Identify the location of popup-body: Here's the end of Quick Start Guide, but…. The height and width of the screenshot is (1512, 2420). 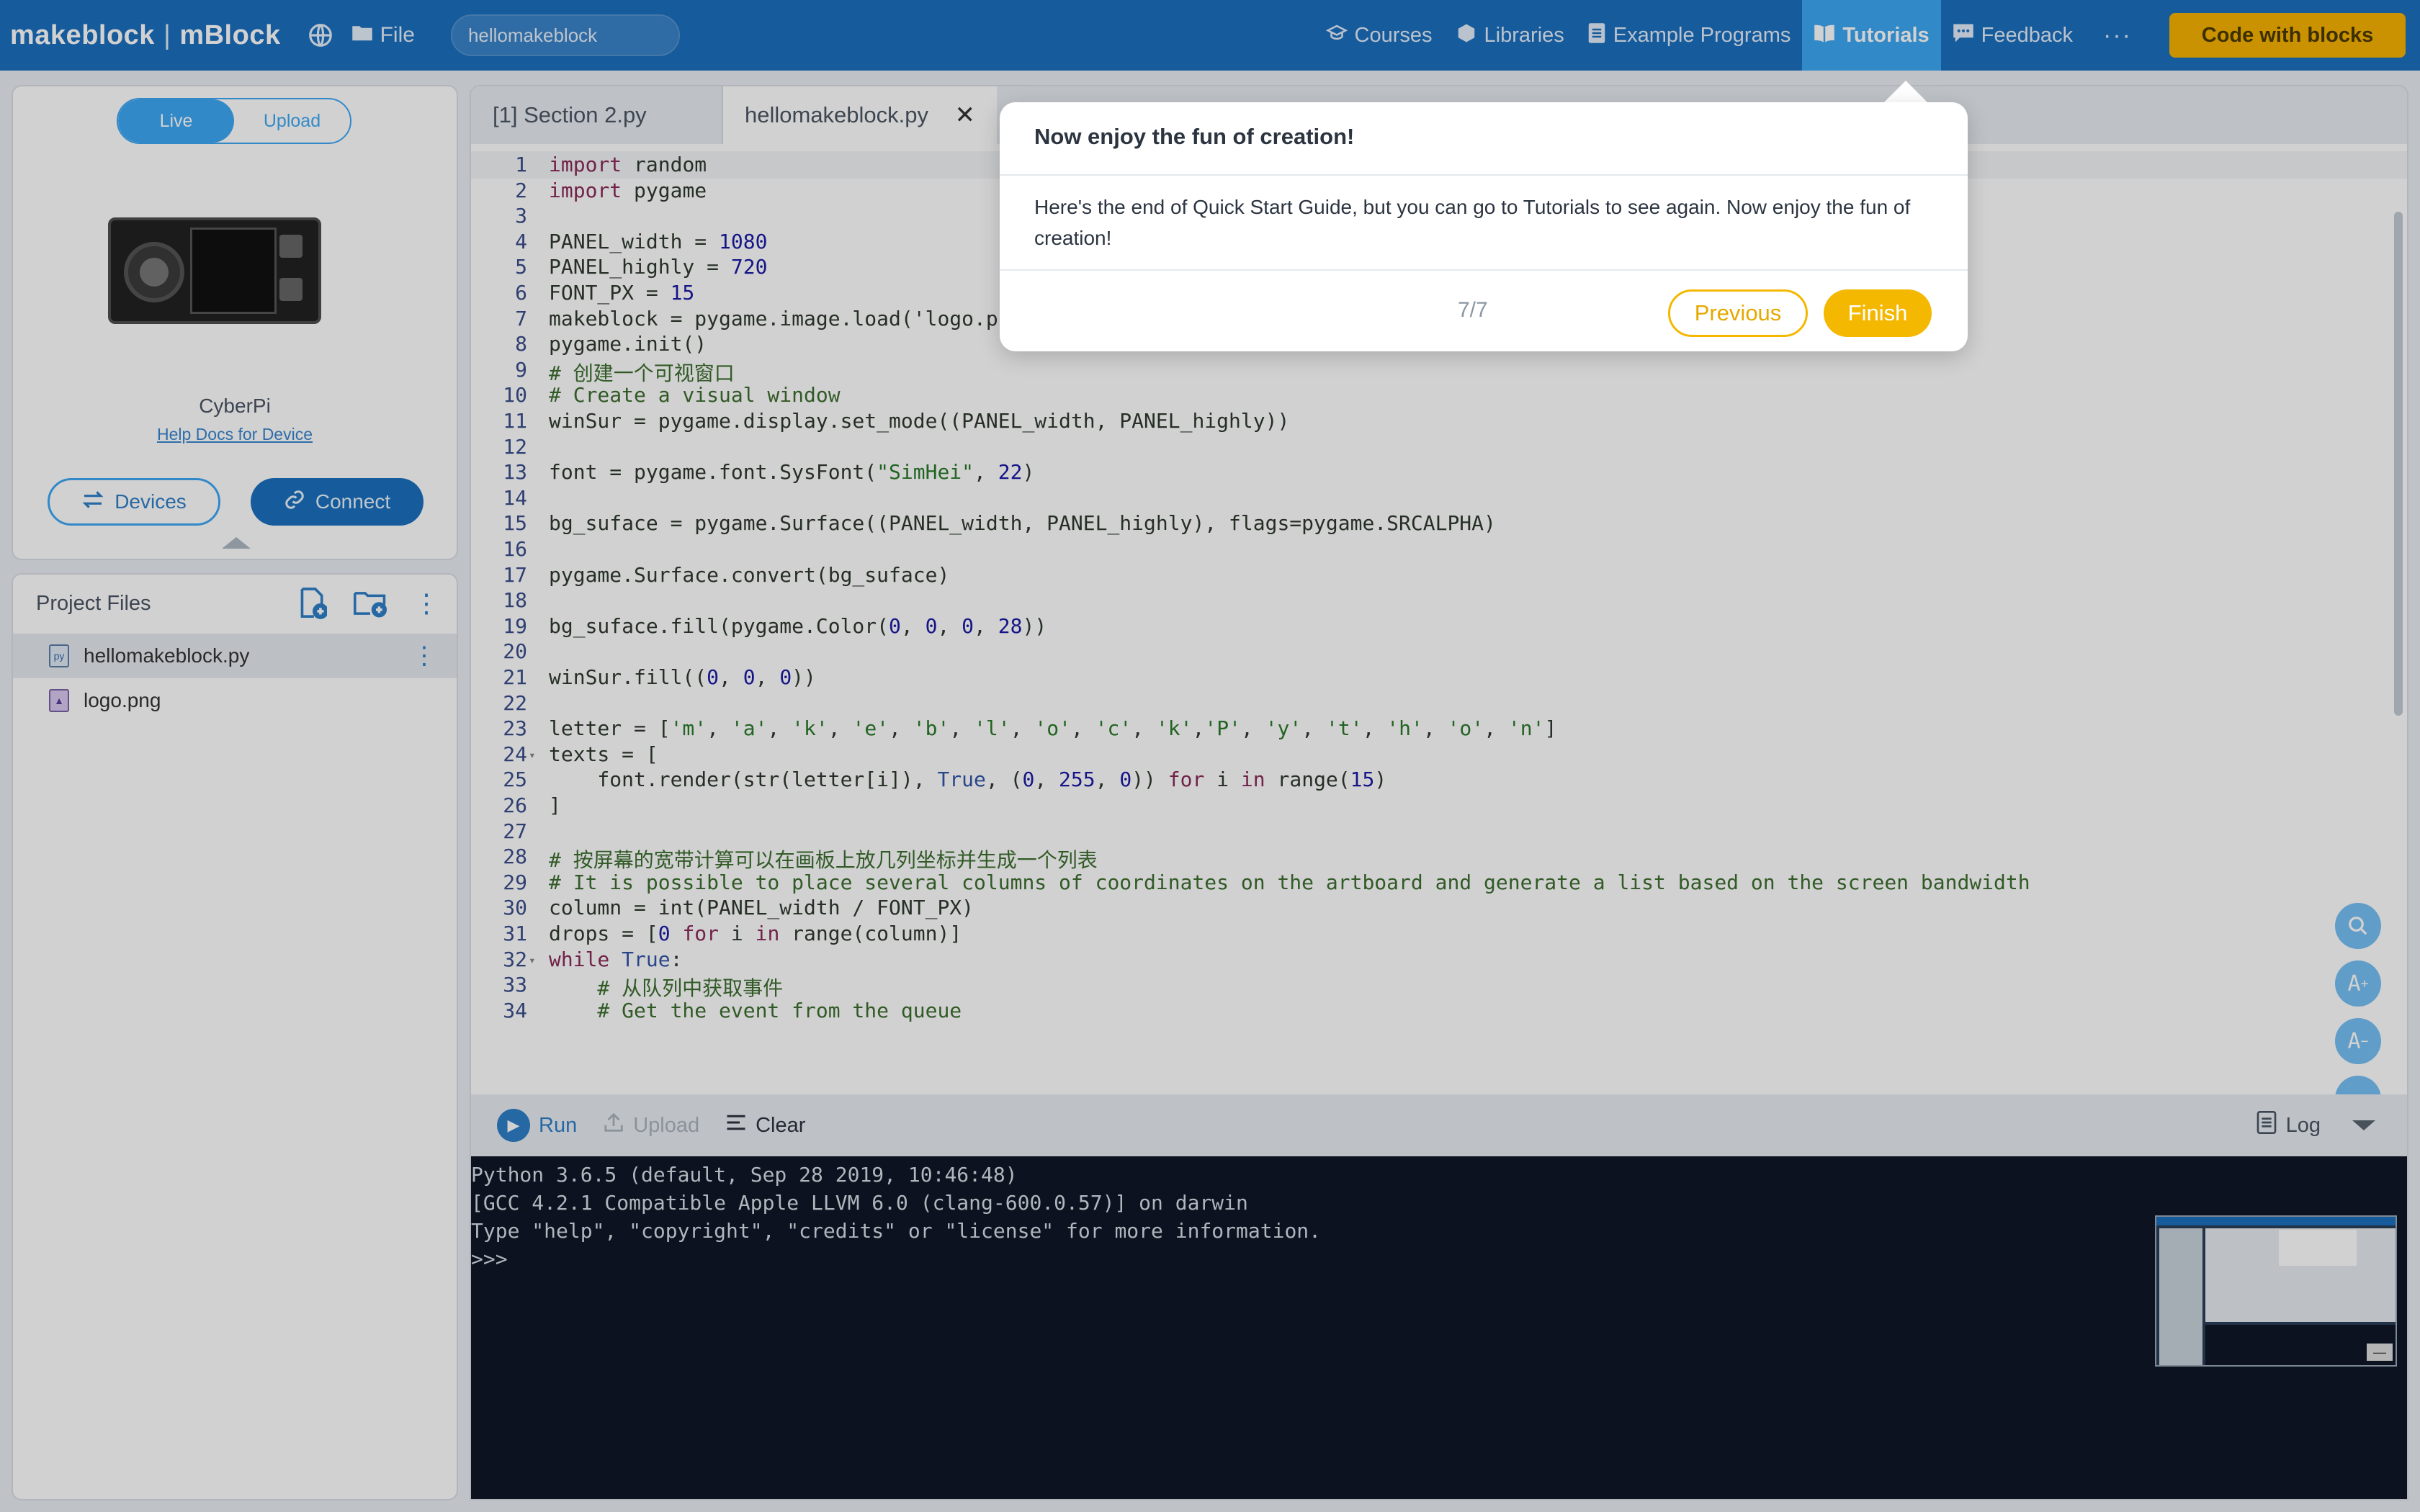
(1472, 222).